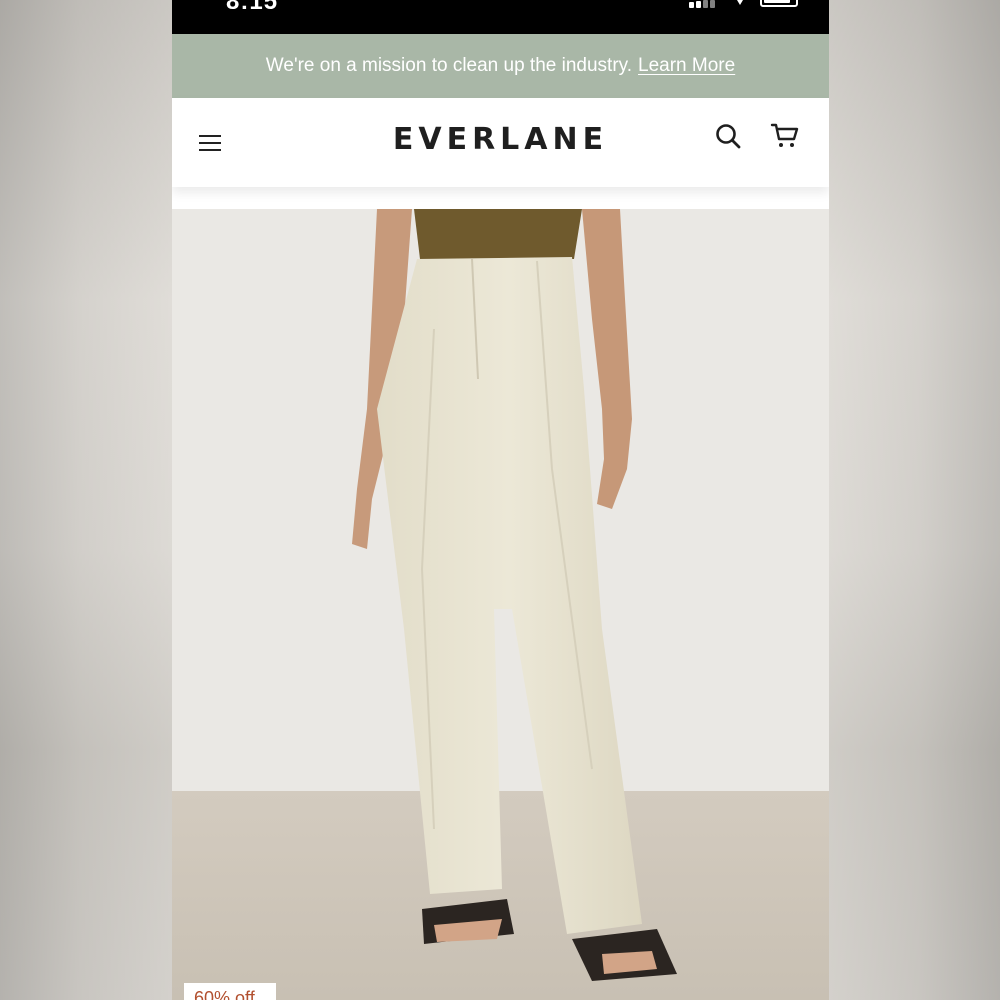  What do you see at coordinates (500, 142) in the screenshot?
I see `site-header: EVERLANE` at bounding box center [500, 142].